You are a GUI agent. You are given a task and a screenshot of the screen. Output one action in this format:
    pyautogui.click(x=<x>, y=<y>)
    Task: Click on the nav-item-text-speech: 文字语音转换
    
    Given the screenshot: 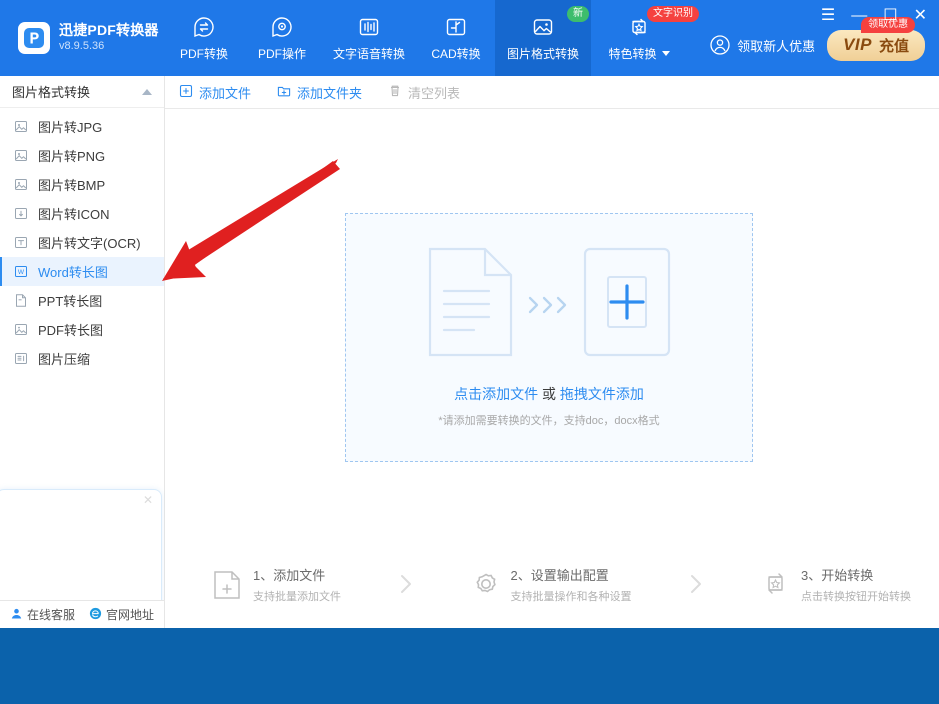 What is the action you would take?
    pyautogui.click(x=369, y=38)
    